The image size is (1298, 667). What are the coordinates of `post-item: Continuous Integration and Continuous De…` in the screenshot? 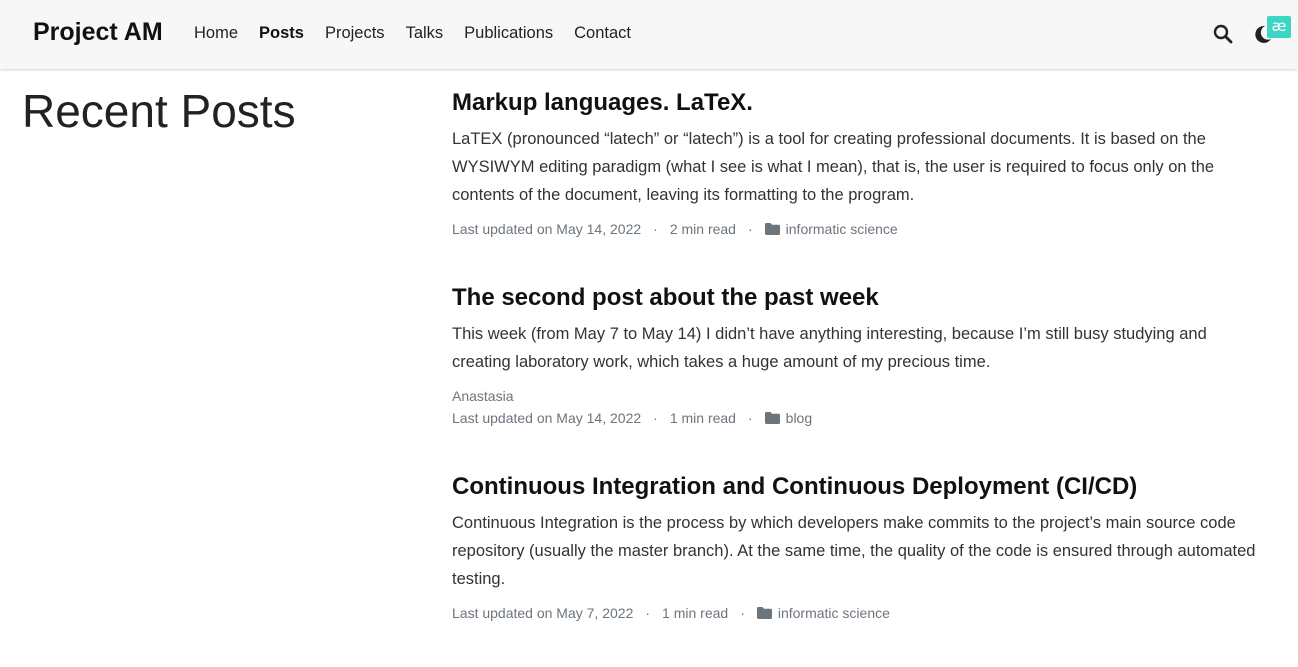 It's located at (857, 546).